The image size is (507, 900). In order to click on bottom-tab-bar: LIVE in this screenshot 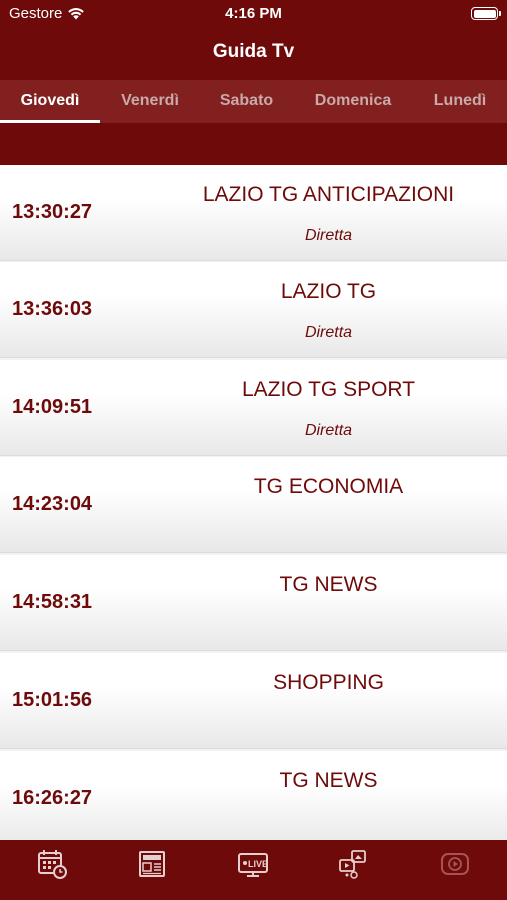, I will do `click(253, 870)`.